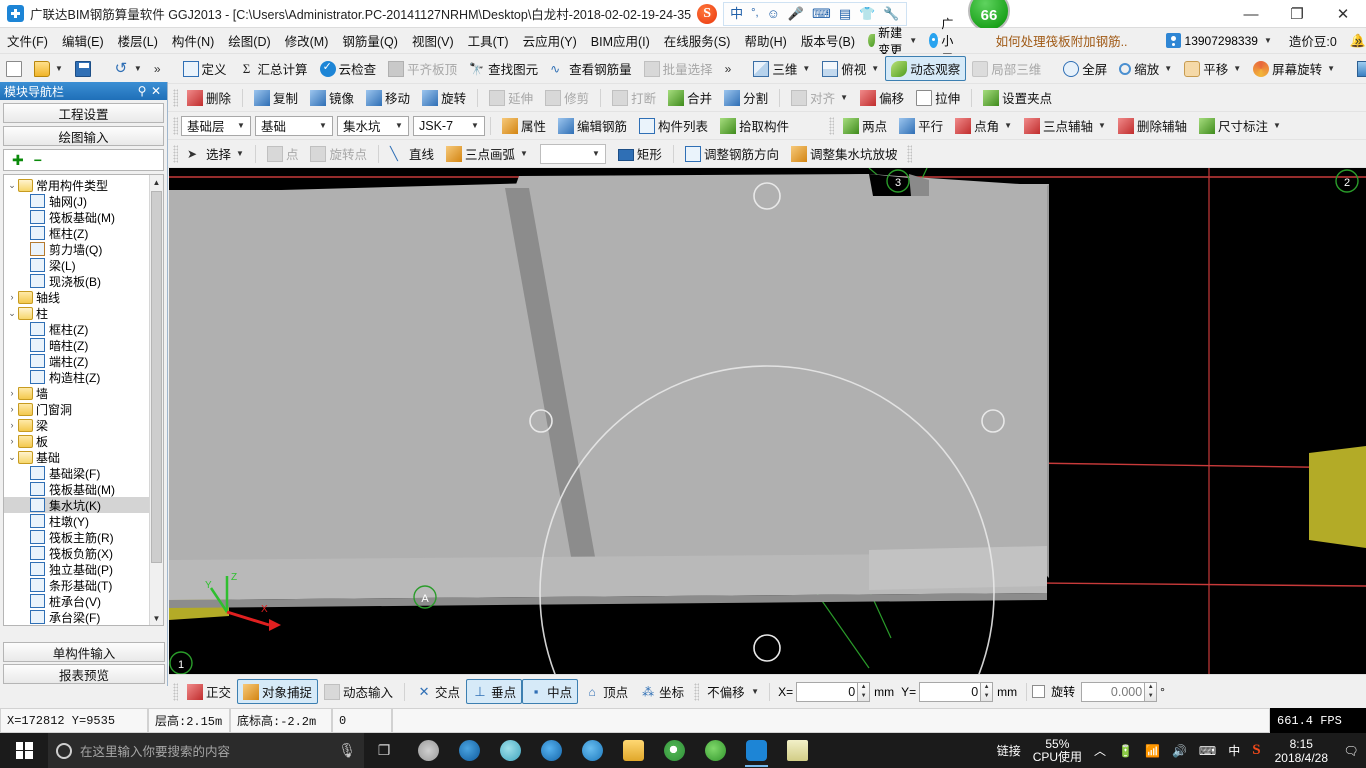  Describe the element at coordinates (249, 40) in the screenshot. I see `menu-item-draw: 绘图(D)` at that location.